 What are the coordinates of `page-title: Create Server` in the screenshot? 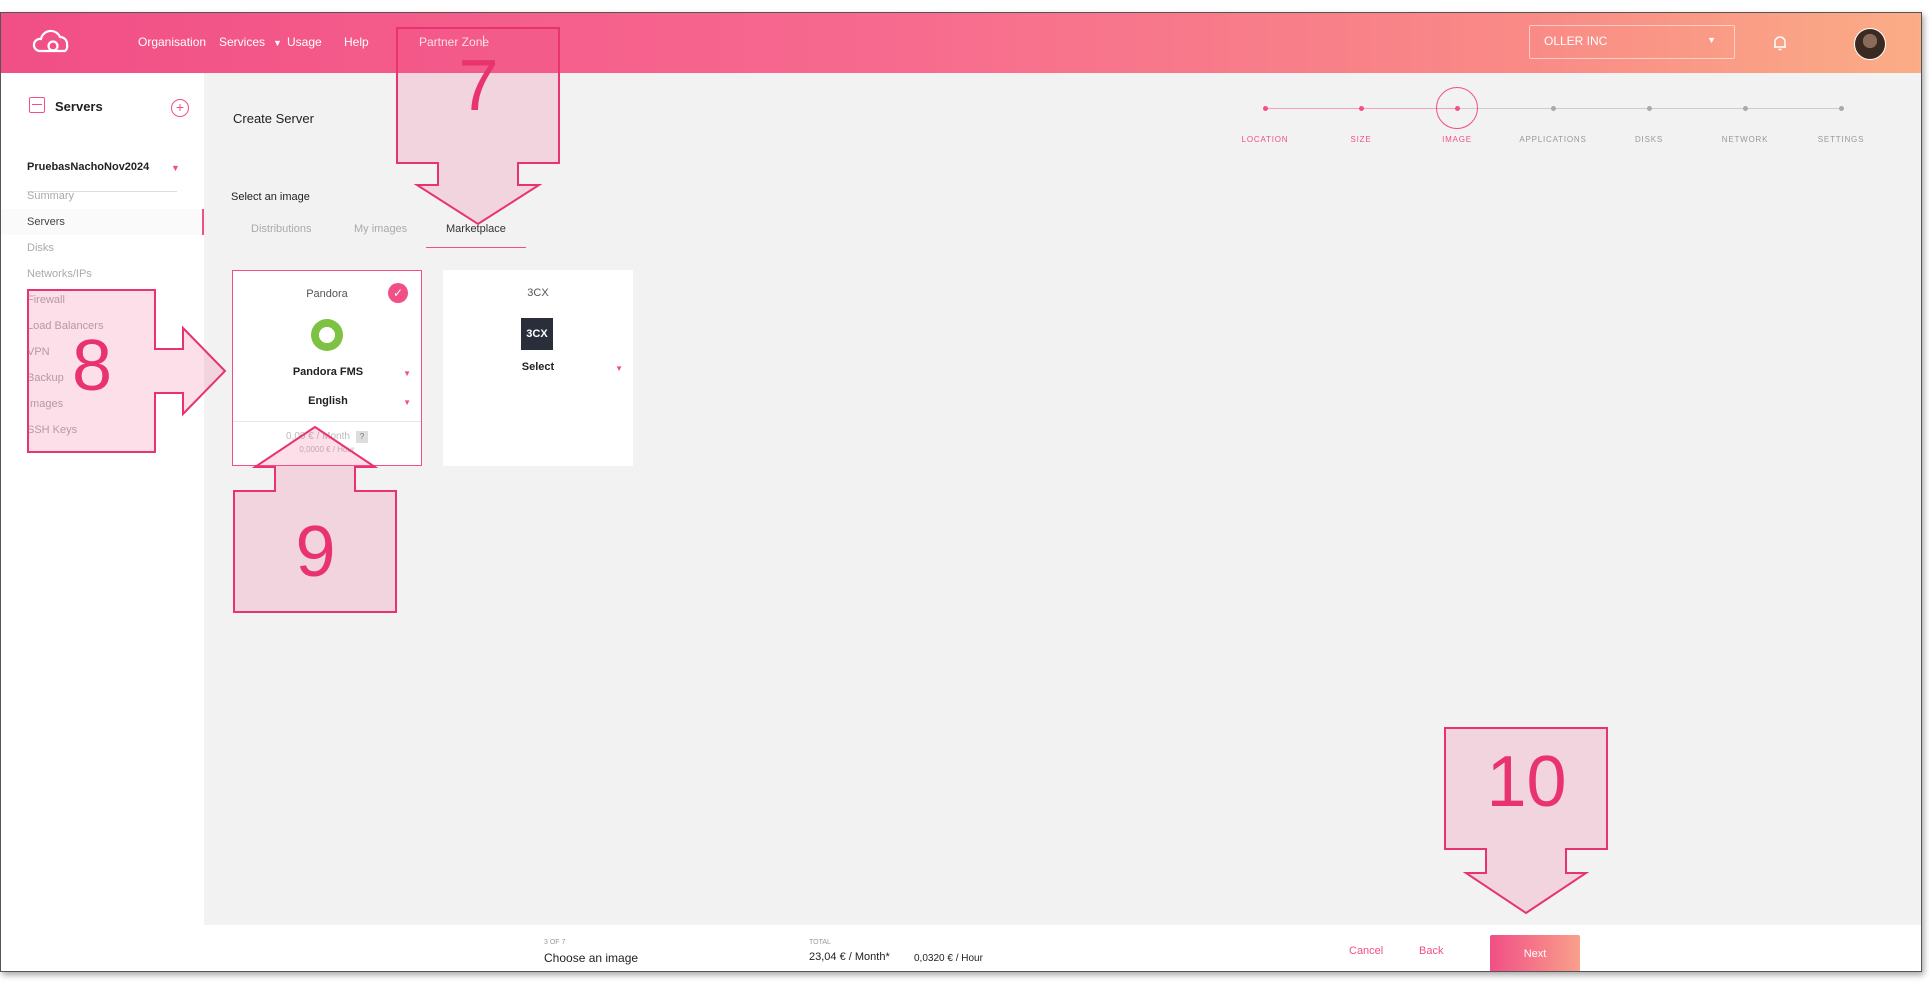 It's located at (273, 118).